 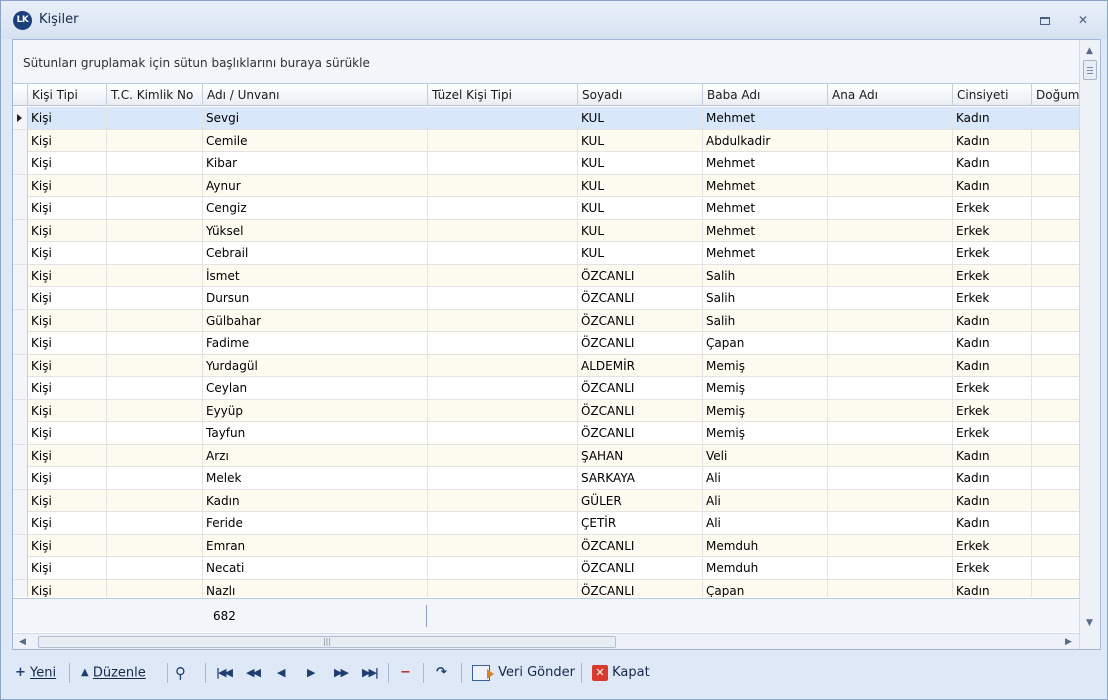 What do you see at coordinates (546, 275) in the screenshot?
I see `table-row: Kişi İsmet ÖZCANLI Salih Erkek` at bounding box center [546, 275].